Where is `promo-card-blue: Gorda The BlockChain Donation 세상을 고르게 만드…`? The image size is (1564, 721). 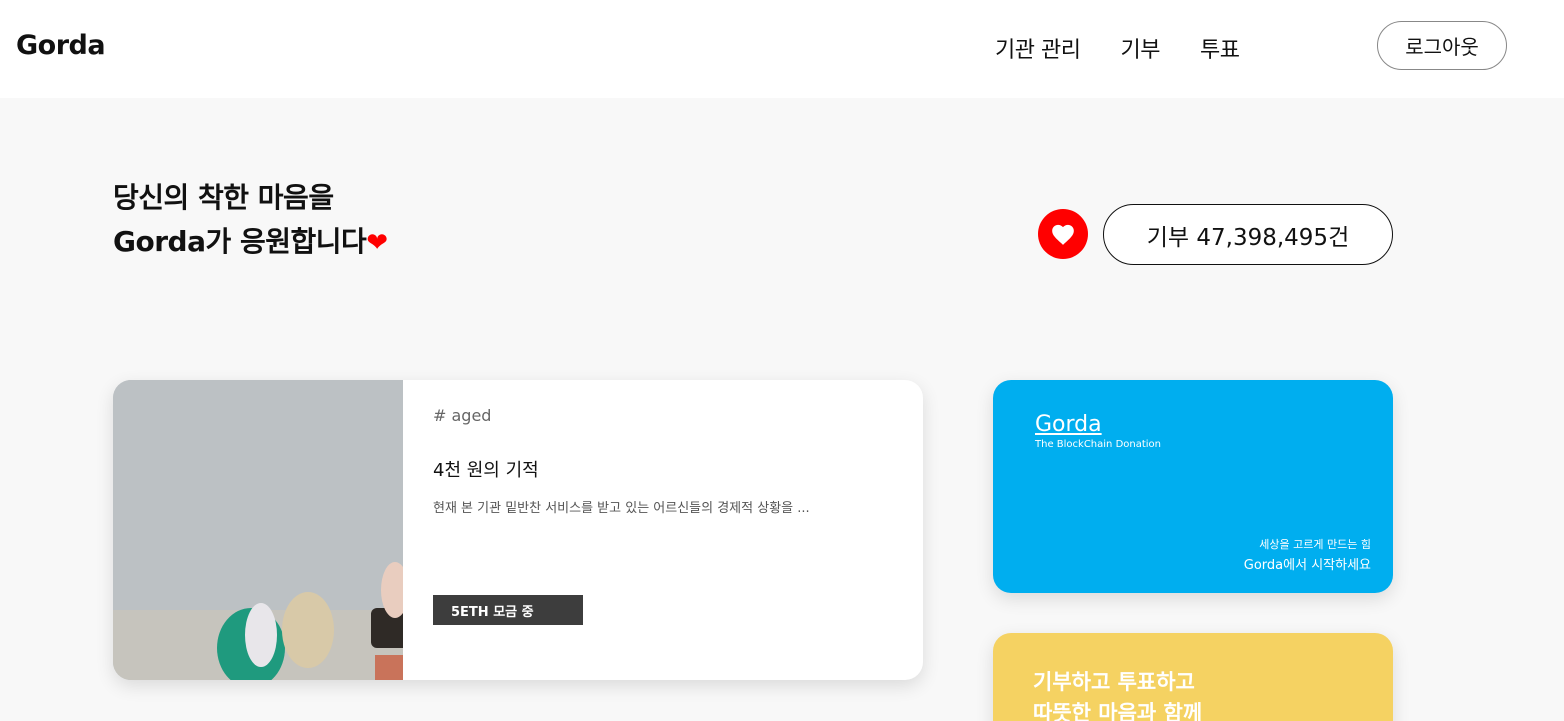 promo-card-blue: Gorda The BlockChain Donation 세상을 고르게 만드… is located at coordinates (1193, 486).